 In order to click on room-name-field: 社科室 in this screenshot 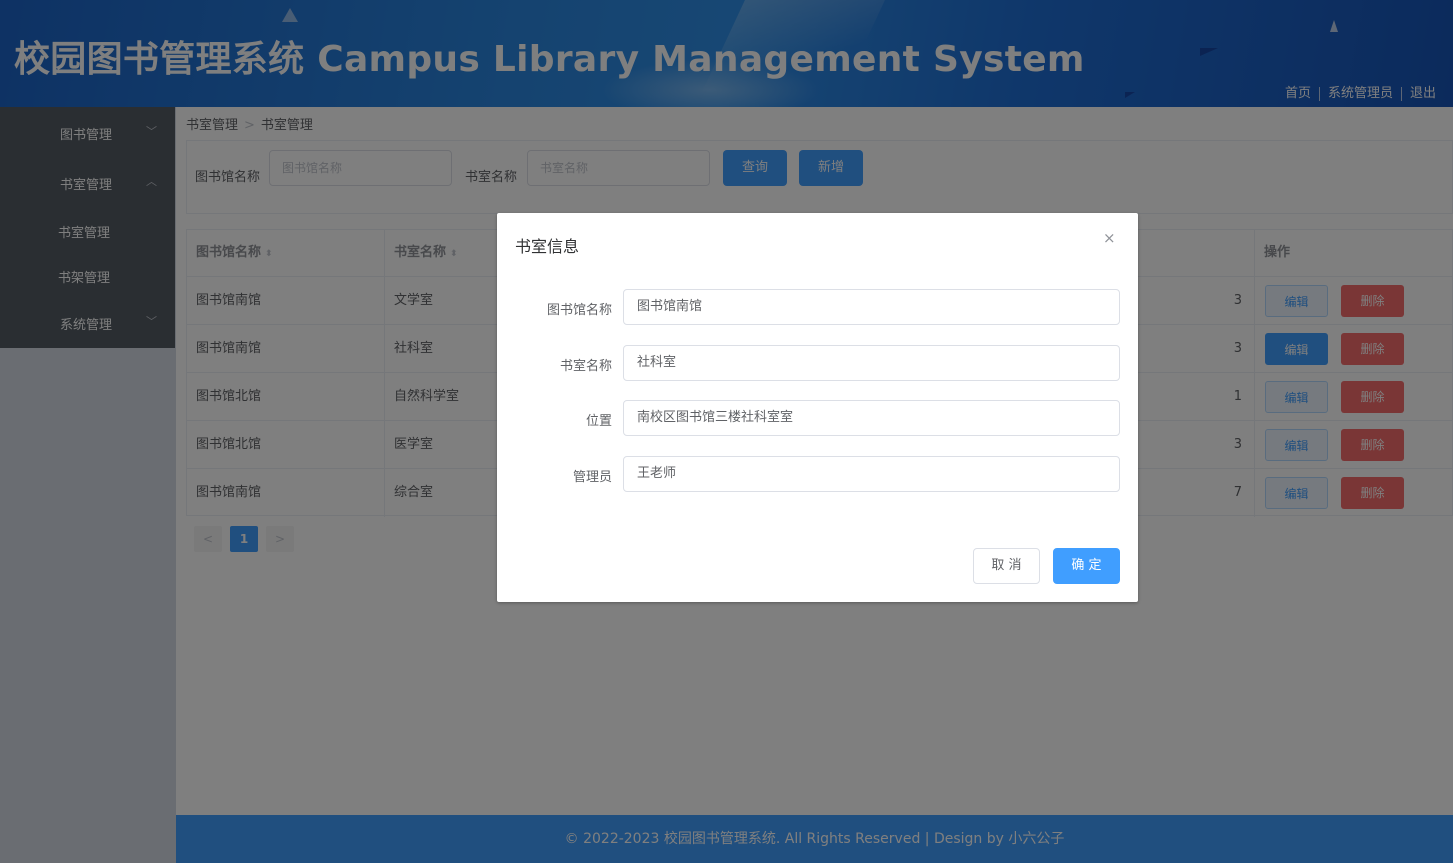, I will do `click(871, 363)`.